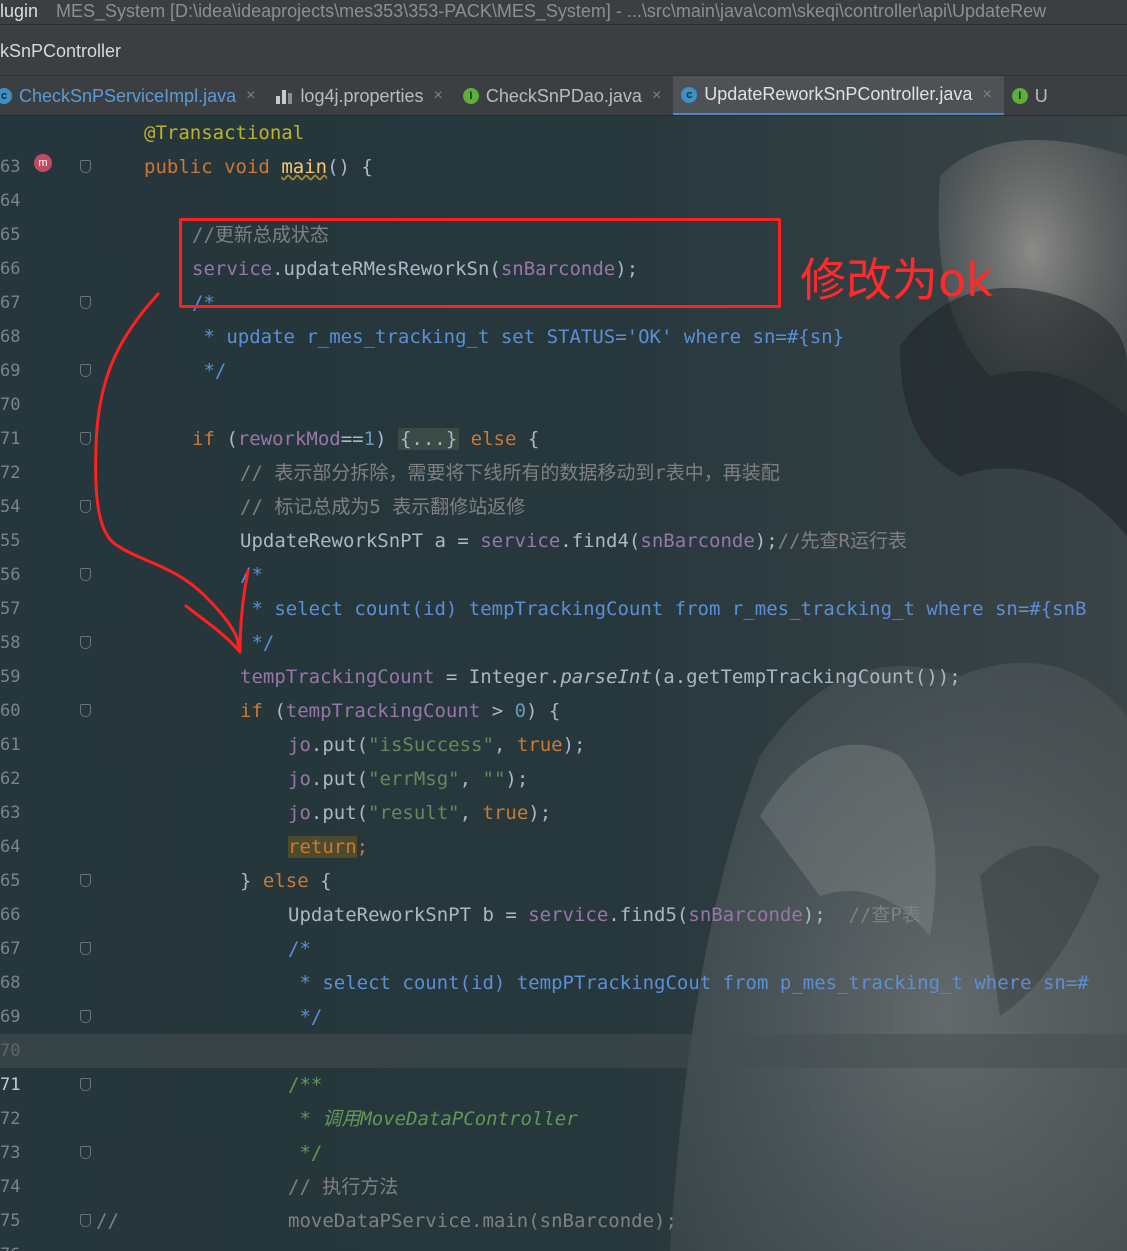 The width and height of the screenshot is (1127, 1251). Describe the element at coordinates (19, 11) in the screenshot. I see `title-plugin-fragment: lugin` at that location.